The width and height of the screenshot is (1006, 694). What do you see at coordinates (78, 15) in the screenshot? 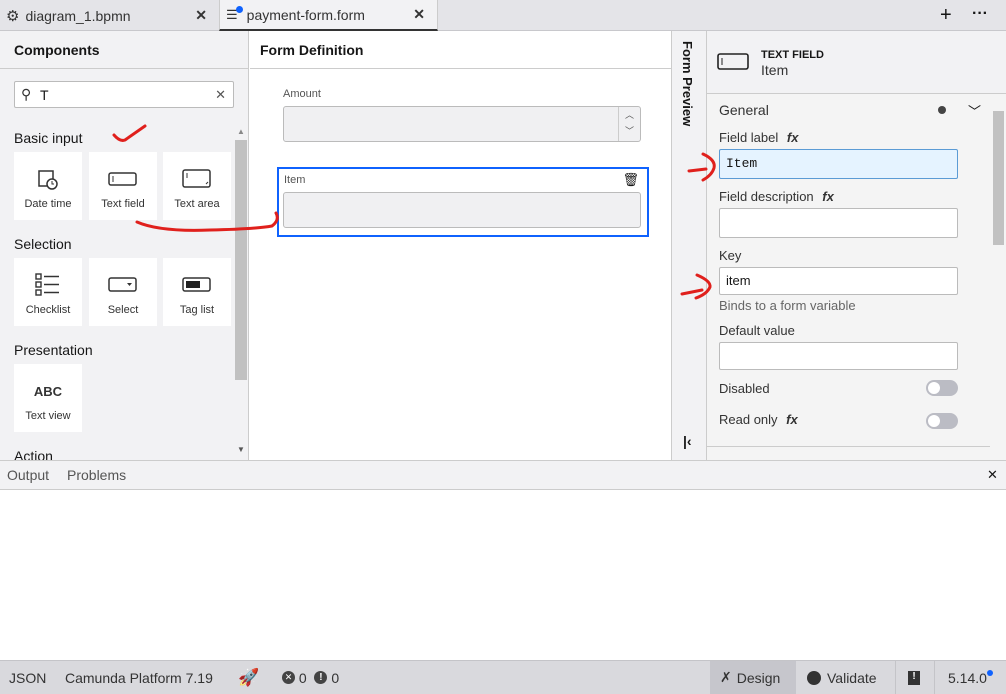
I see `tab-label: diagram_1.bpmn` at bounding box center [78, 15].